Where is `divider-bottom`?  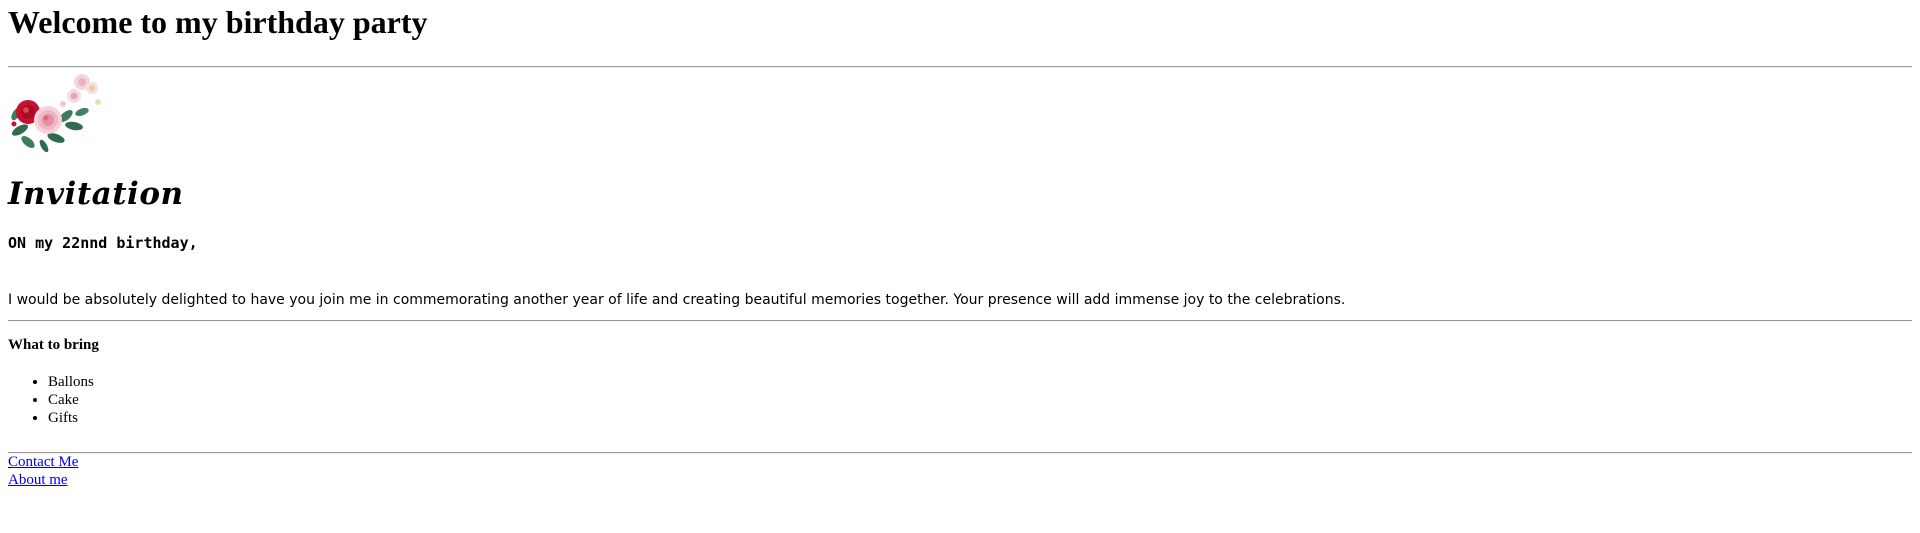
divider-bottom is located at coordinates (960, 453).